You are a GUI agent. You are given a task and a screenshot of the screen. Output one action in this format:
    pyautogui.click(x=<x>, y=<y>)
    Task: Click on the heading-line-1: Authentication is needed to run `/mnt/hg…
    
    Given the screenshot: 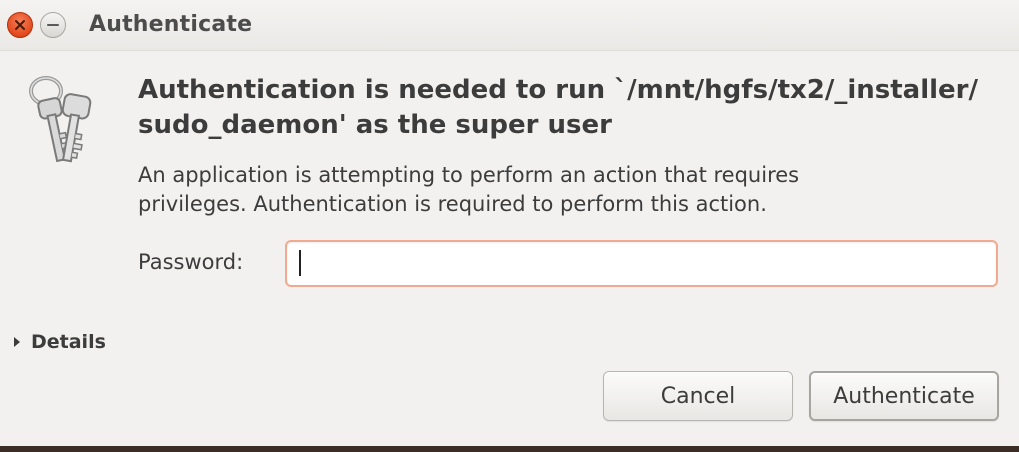 What is the action you would take?
    pyautogui.click(x=558, y=90)
    